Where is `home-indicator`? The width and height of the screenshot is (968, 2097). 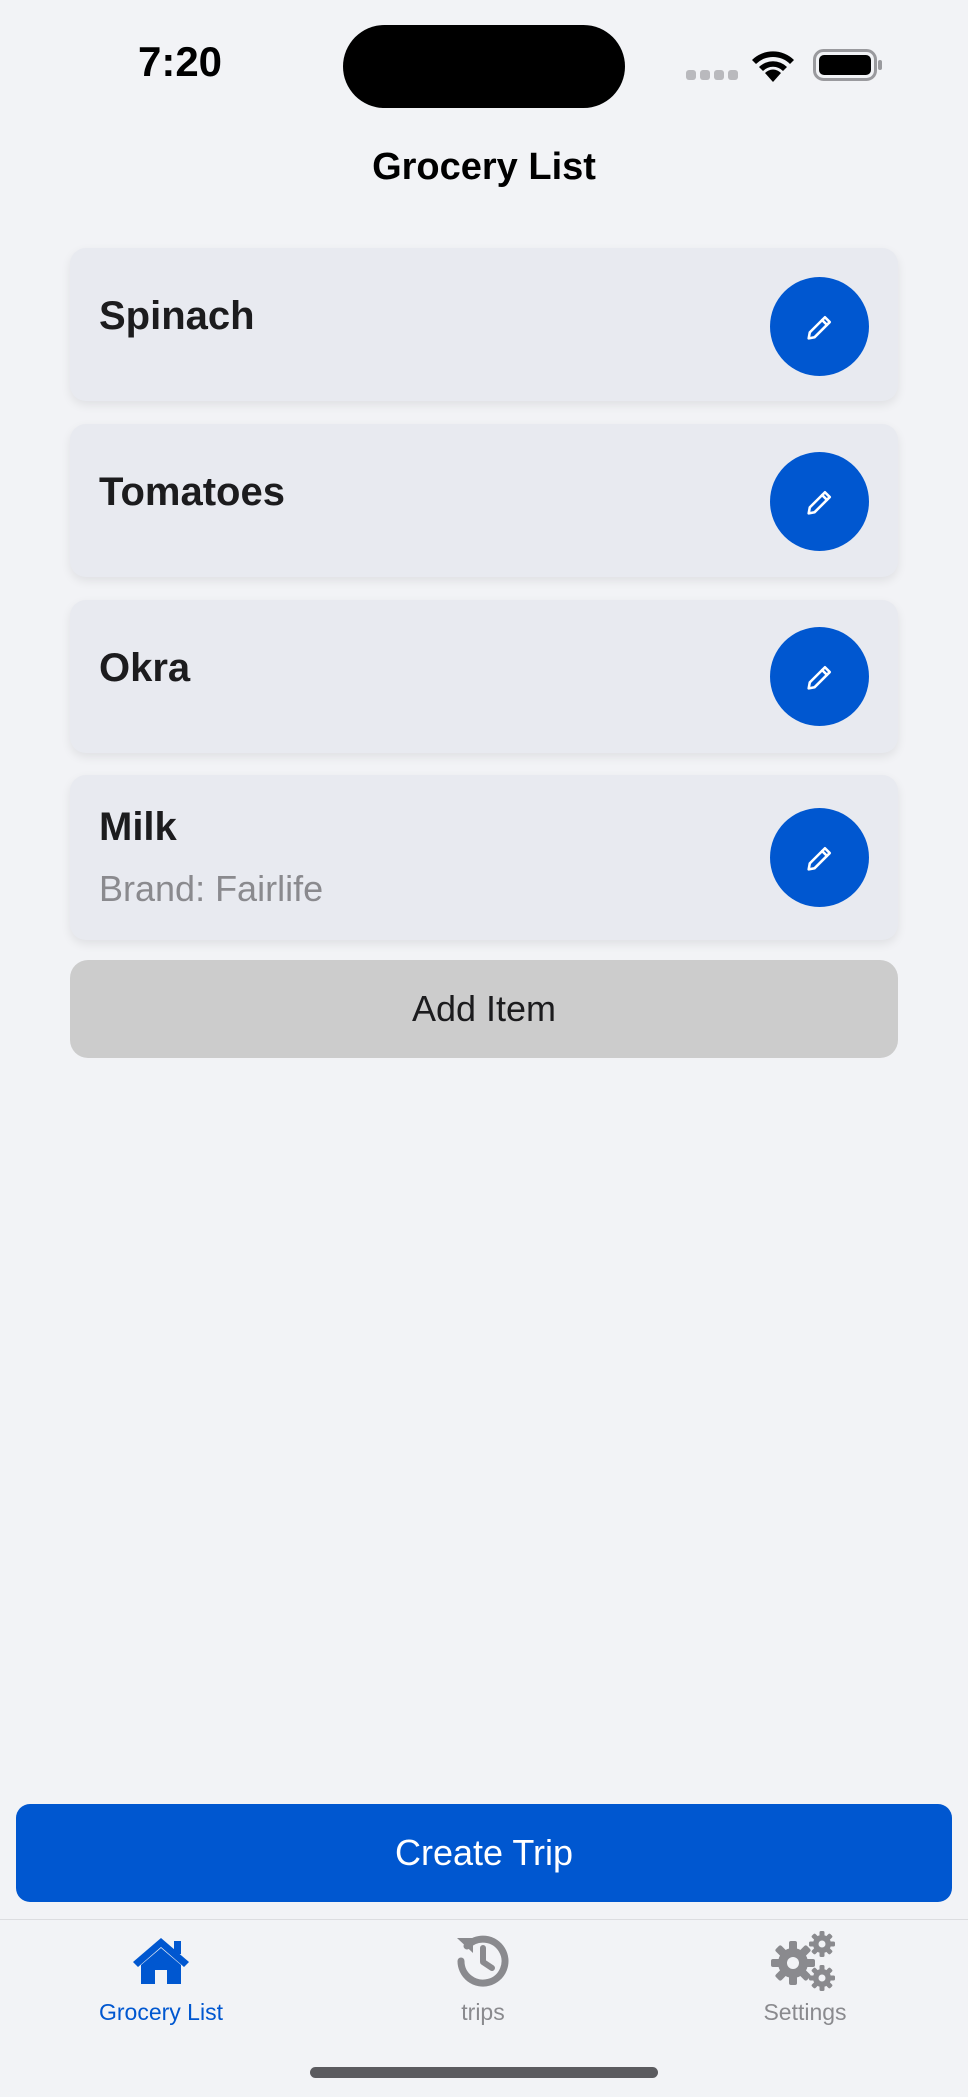
home-indicator is located at coordinates (484, 2072).